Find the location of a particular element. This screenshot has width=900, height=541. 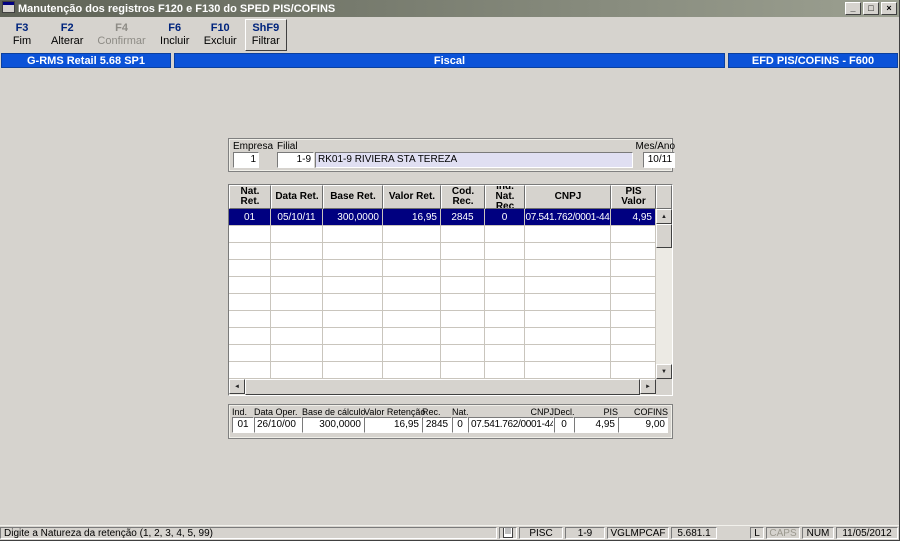

filial-code-field: 1-9 is located at coordinates (296, 160).